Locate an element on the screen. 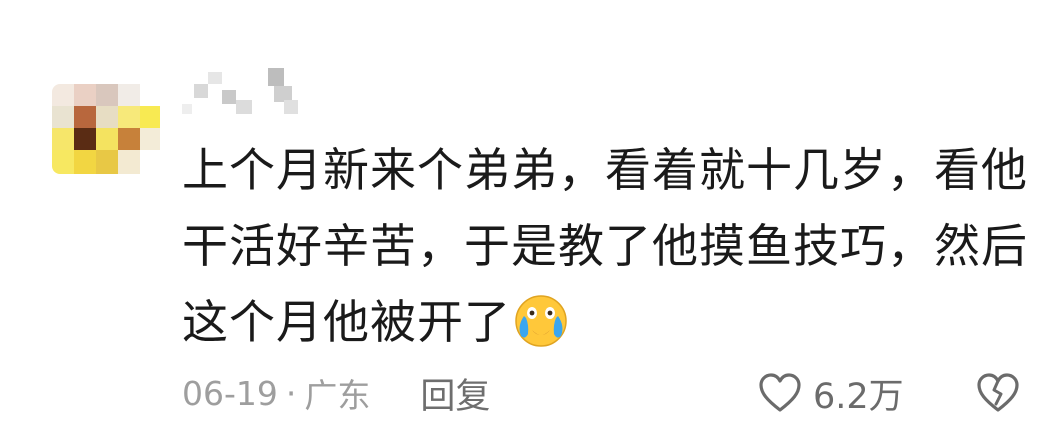  comment-meta: 06-19 · 广东 回复 is located at coordinates (336, 393).